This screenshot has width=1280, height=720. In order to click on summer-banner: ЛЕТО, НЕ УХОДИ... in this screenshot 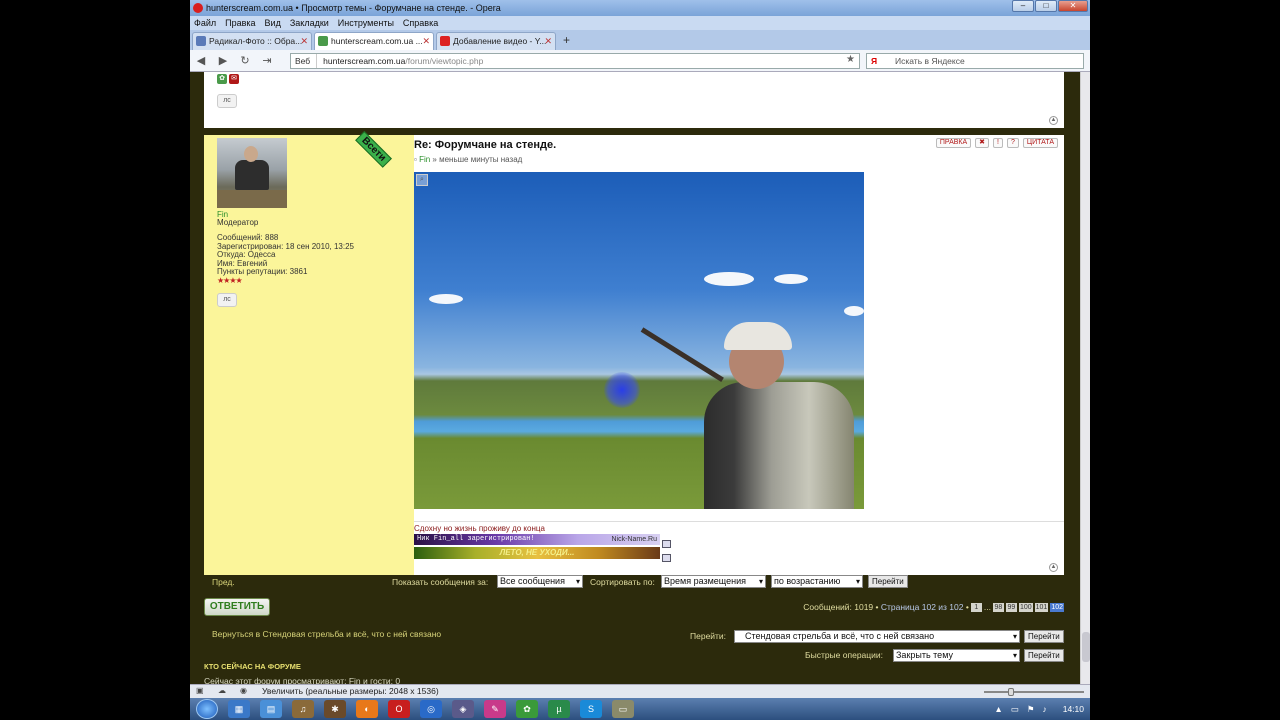, I will do `click(537, 553)`.